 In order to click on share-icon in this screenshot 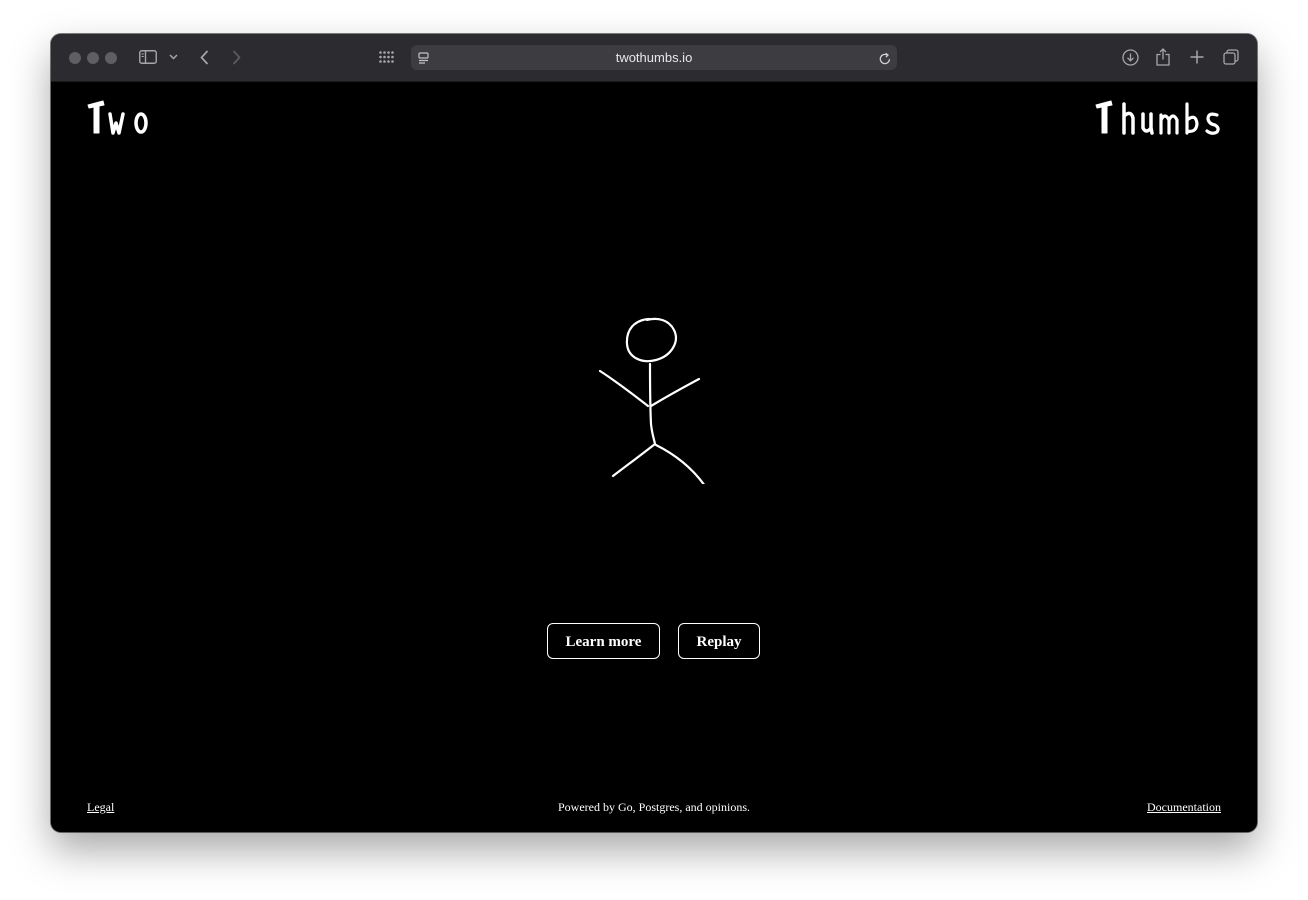, I will do `click(1163, 57)`.